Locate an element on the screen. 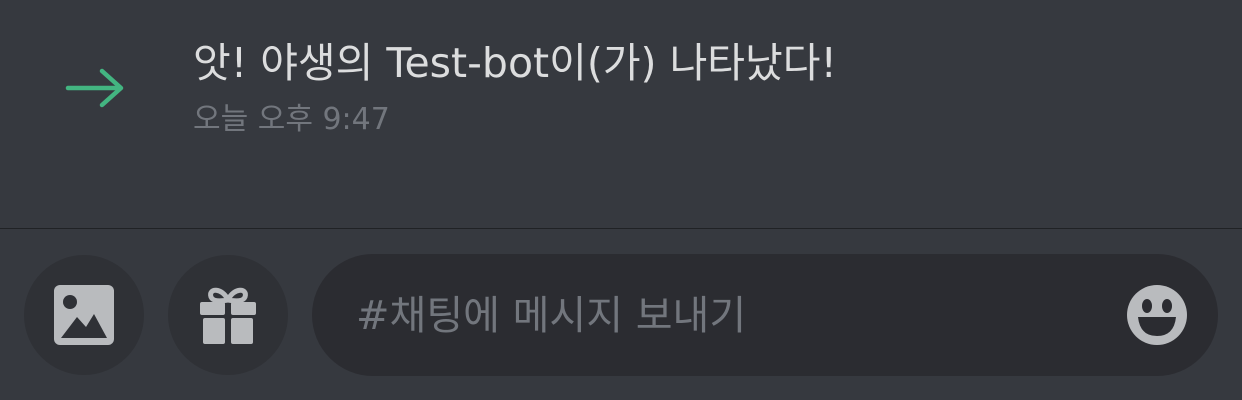 The height and width of the screenshot is (400, 1242). gift-icon is located at coordinates (228, 315).